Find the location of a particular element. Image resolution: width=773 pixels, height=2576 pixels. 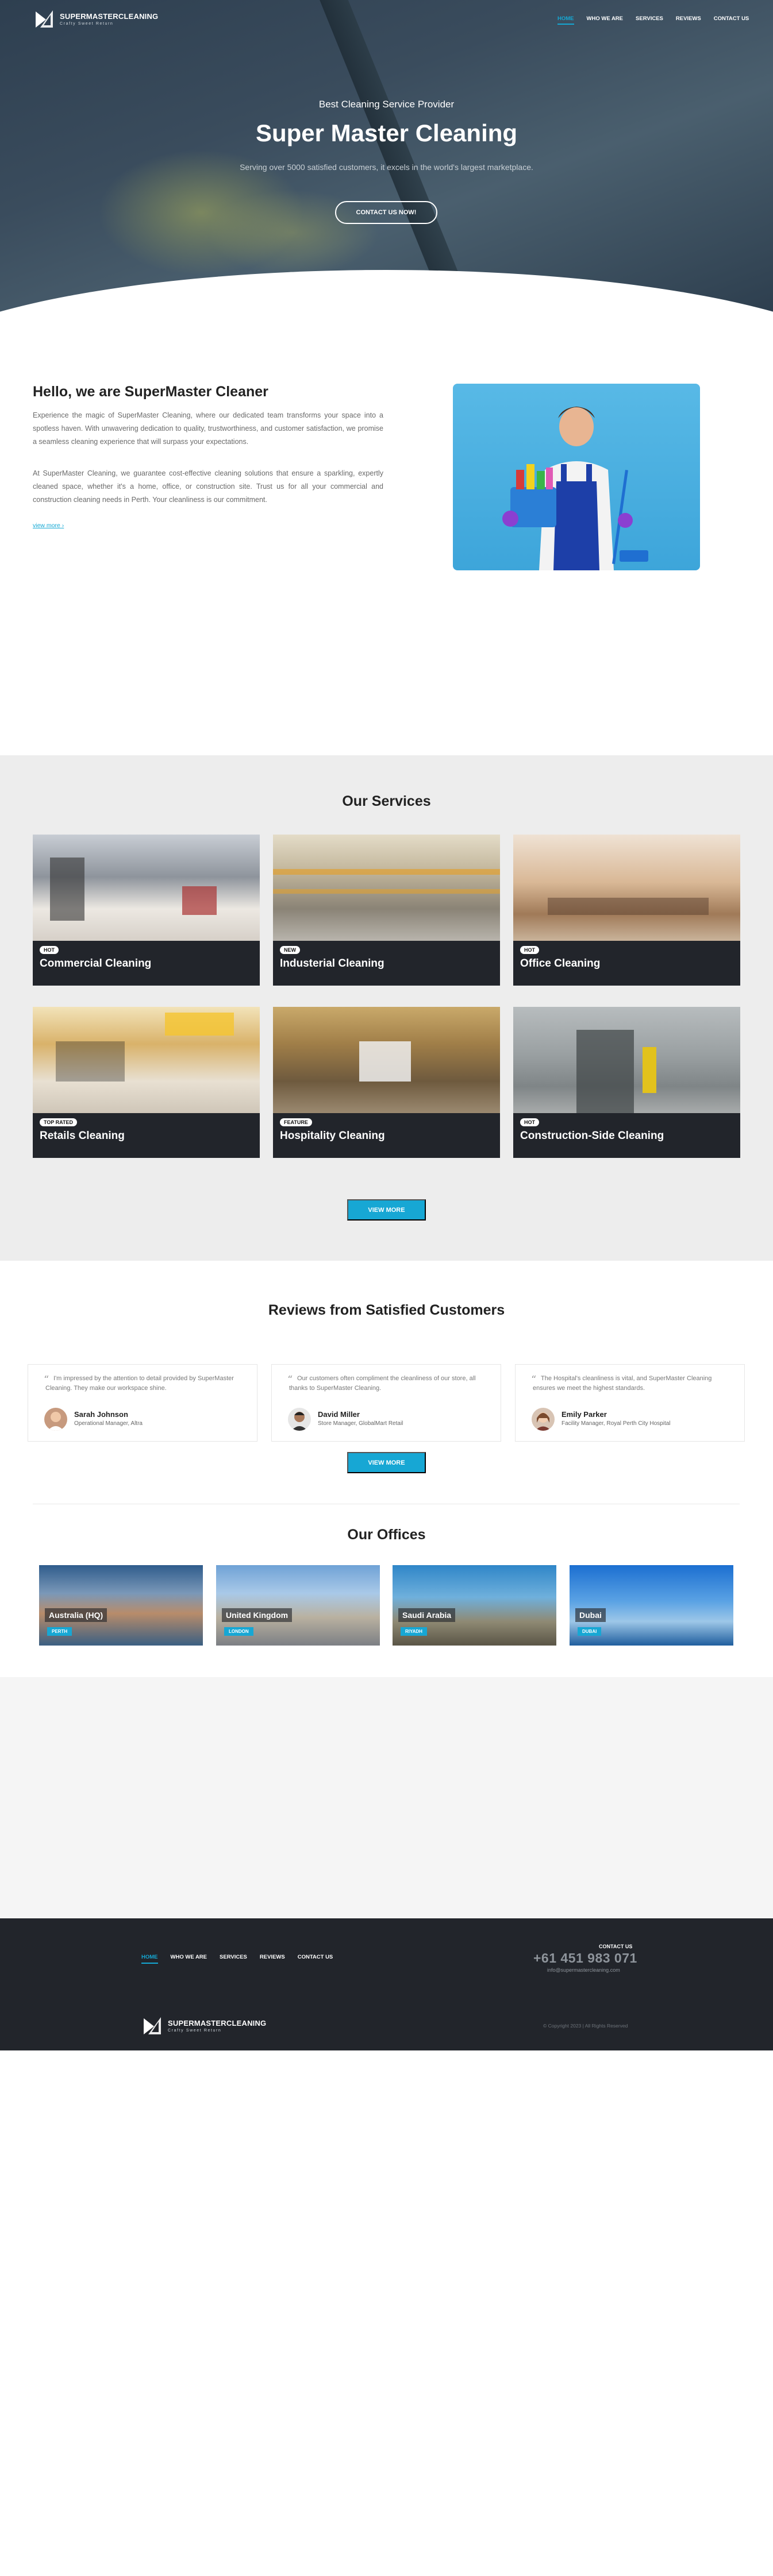

reviewer-name: David Miller is located at coordinates (339, 1414).